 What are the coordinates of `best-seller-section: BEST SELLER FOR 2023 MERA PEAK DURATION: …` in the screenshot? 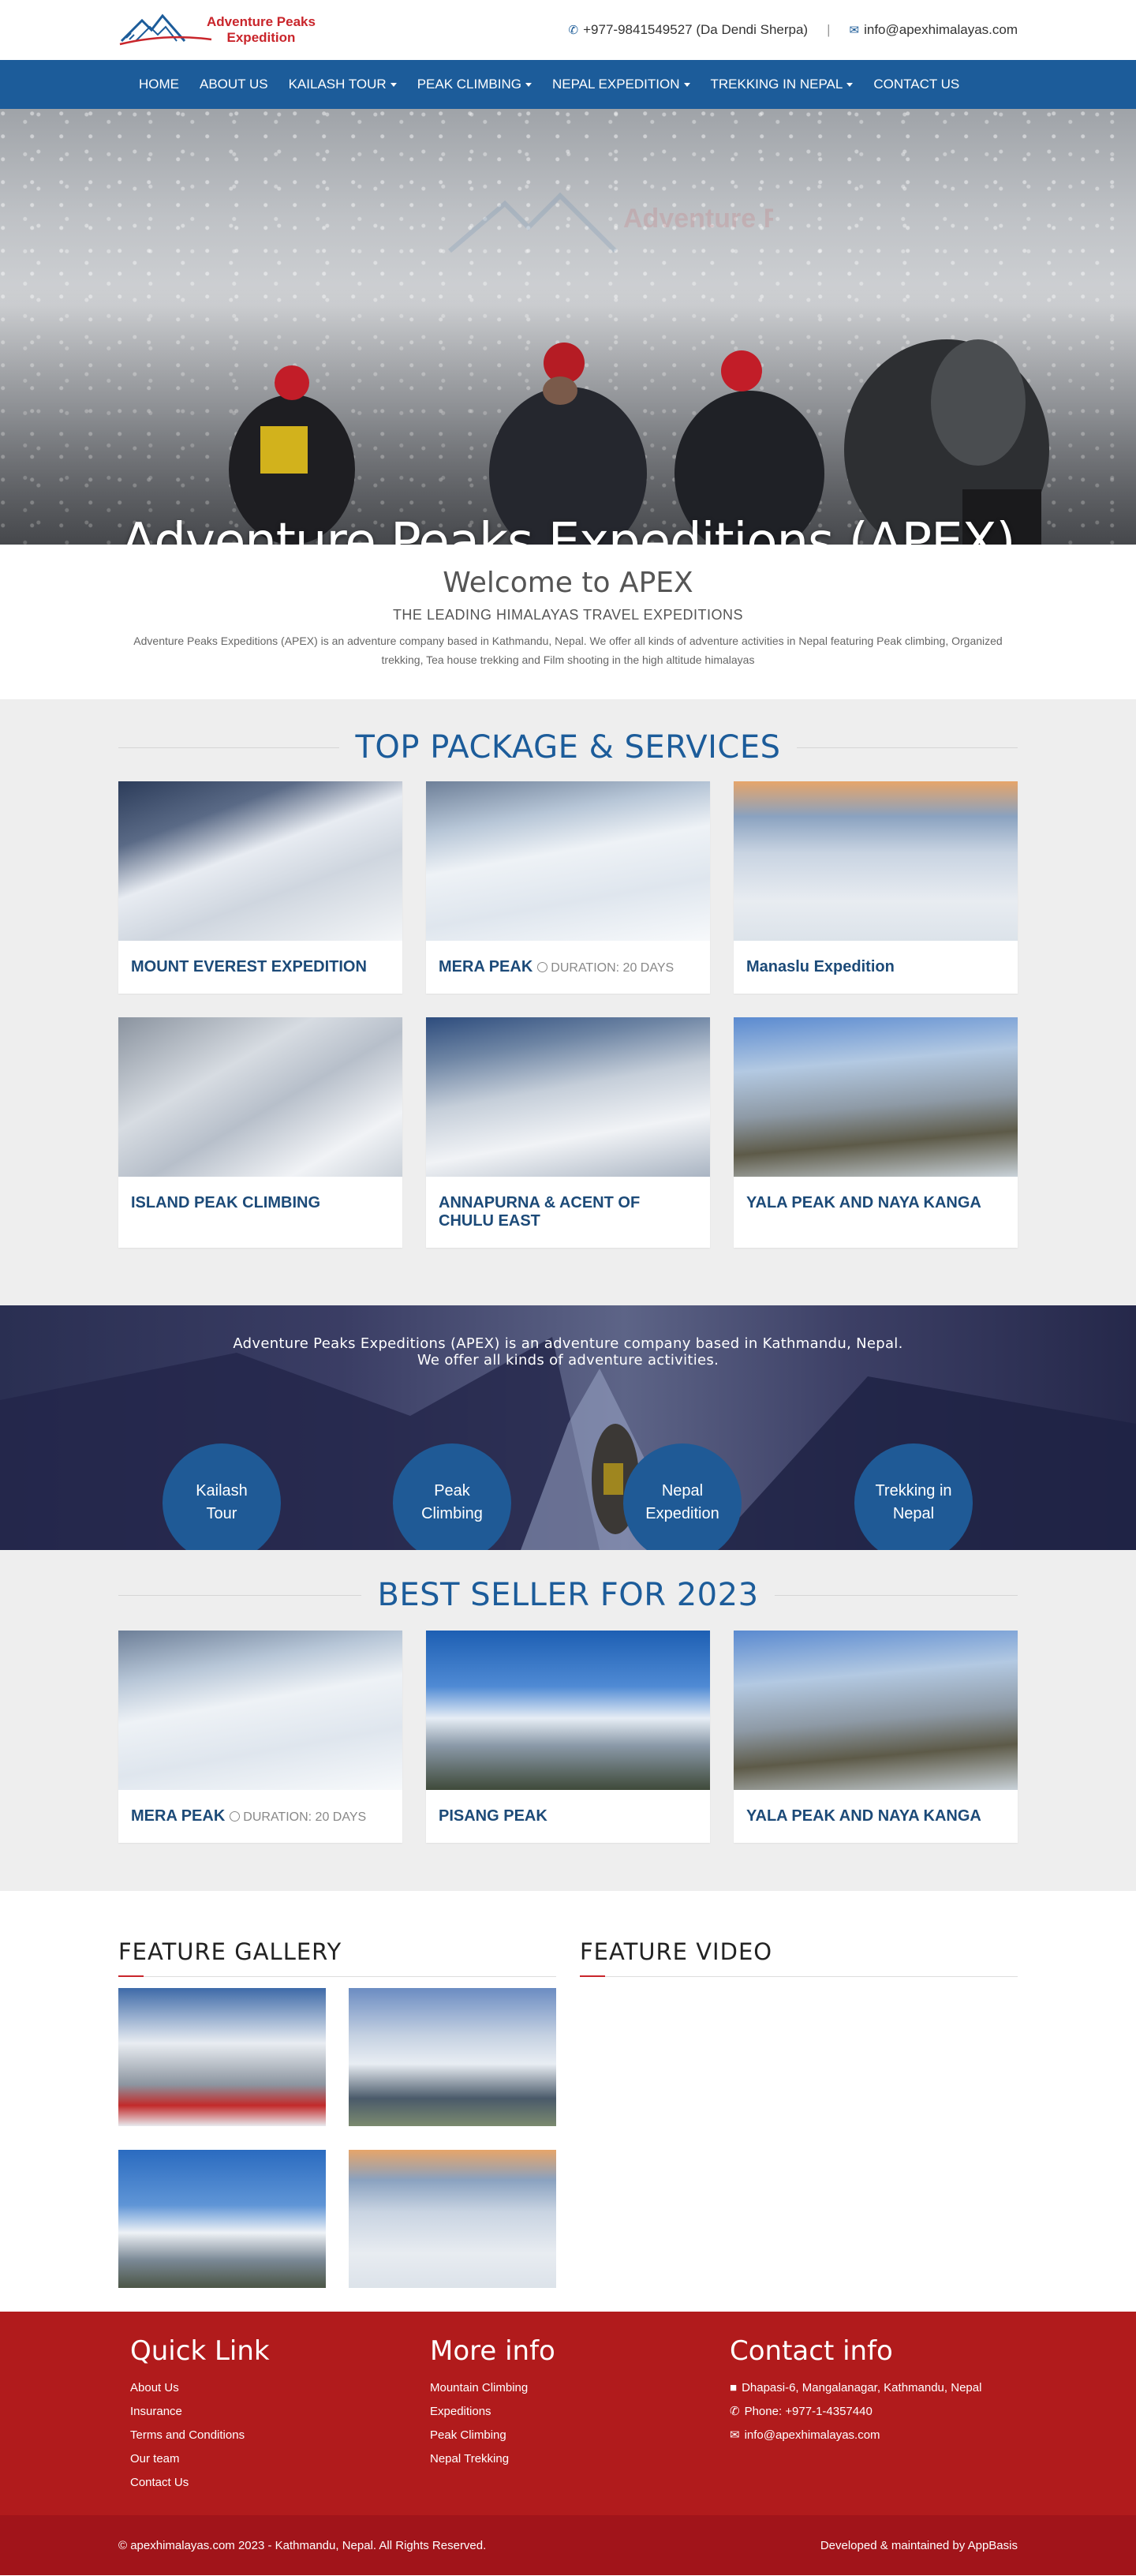 It's located at (568, 1720).